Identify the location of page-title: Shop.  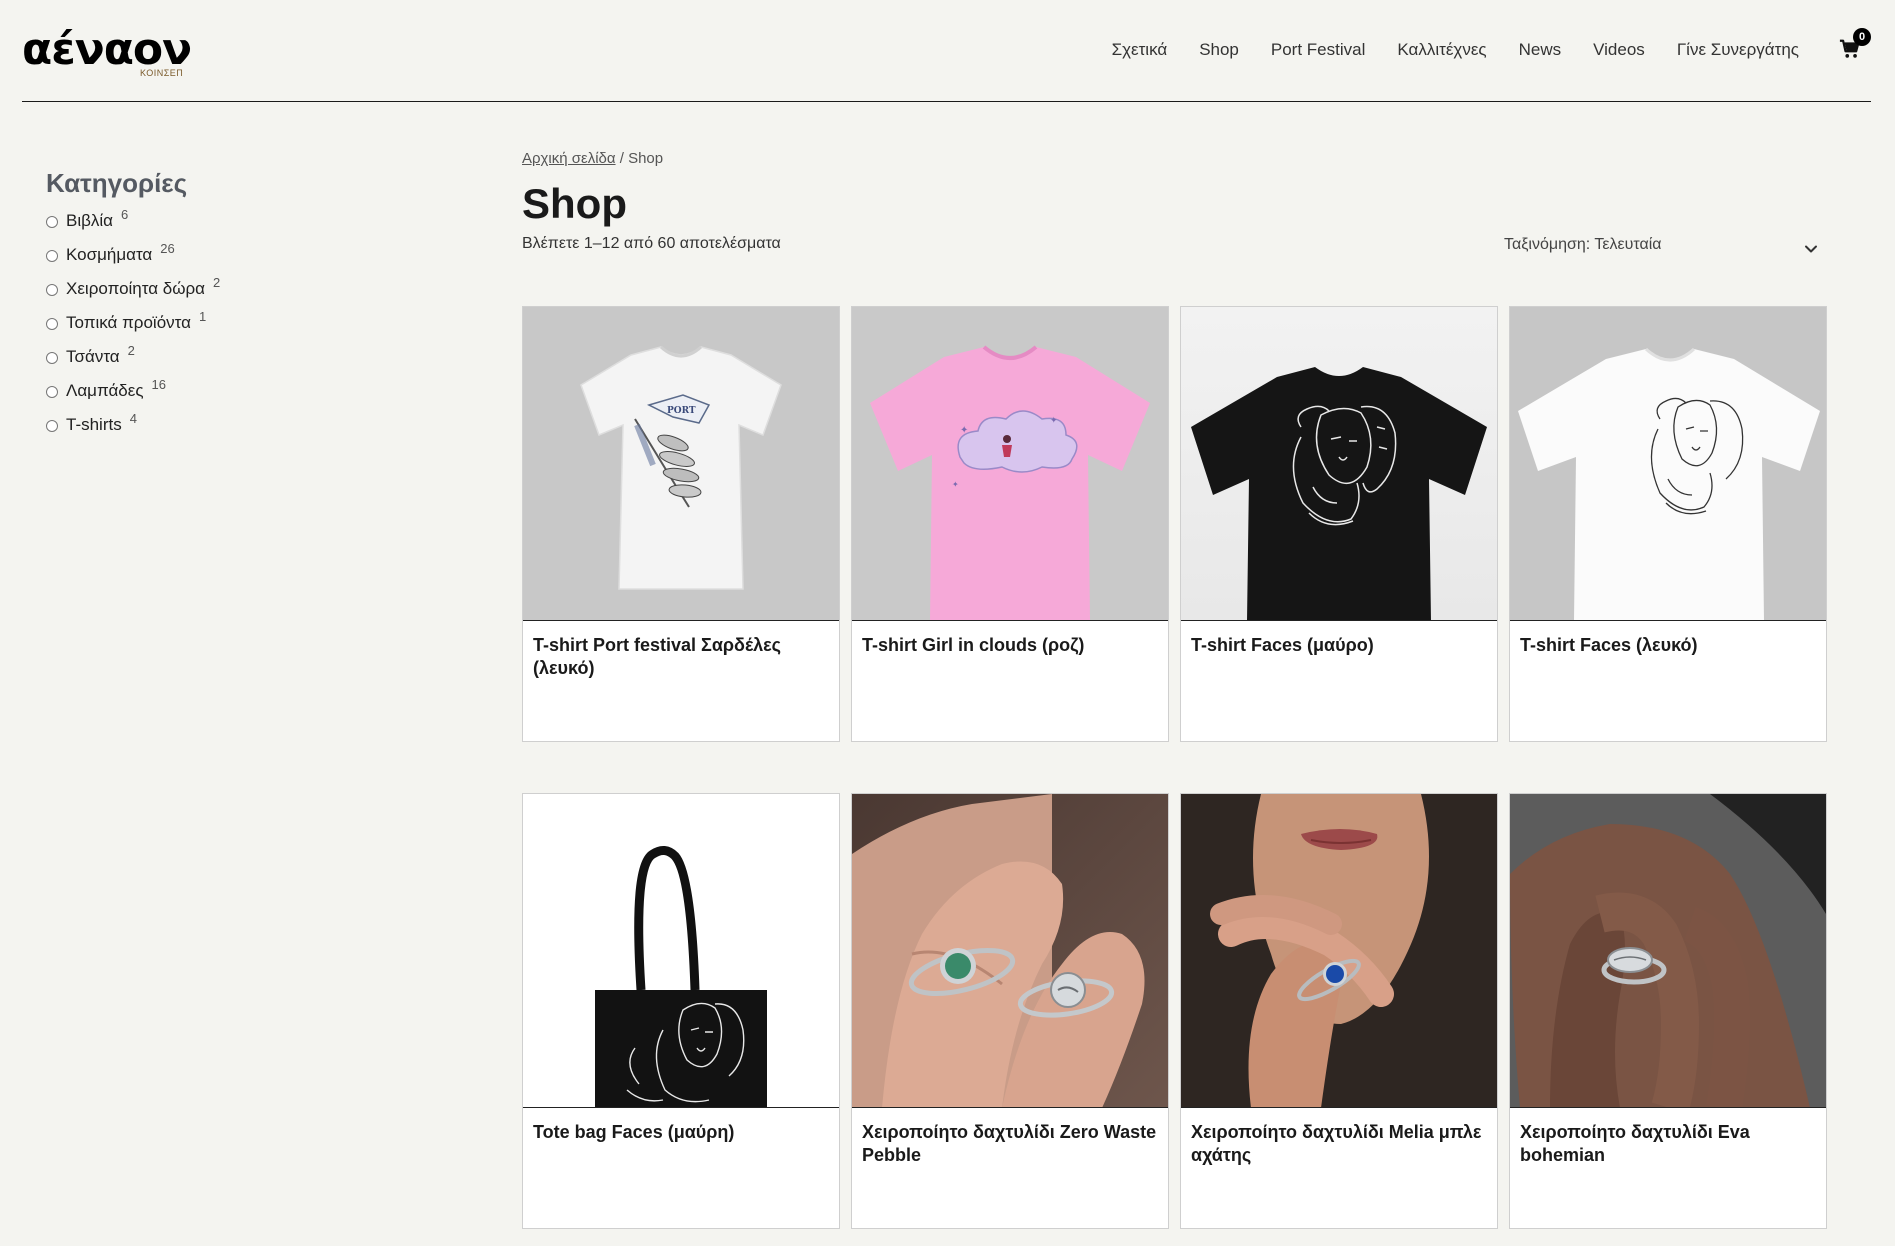
(574, 203).